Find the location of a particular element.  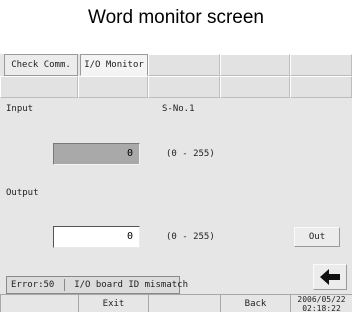

exit-button: Exit is located at coordinates (113, 303).